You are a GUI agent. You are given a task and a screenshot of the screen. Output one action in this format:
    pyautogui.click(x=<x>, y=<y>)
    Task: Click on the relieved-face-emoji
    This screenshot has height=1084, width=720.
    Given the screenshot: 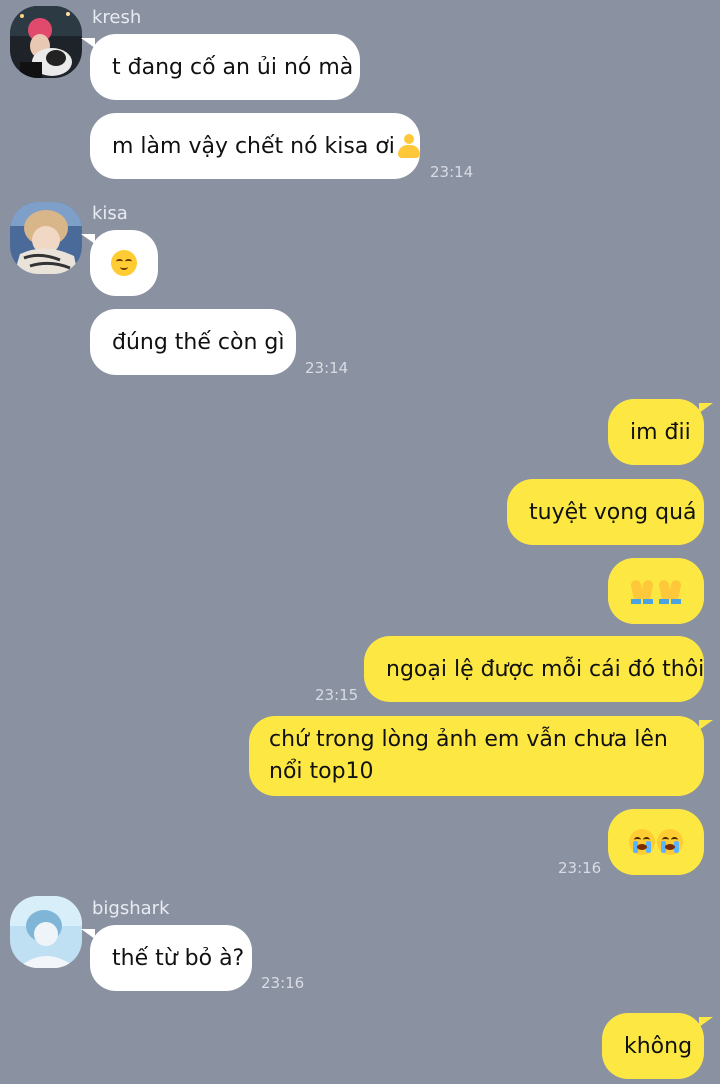 What is the action you would take?
    pyautogui.click(x=124, y=263)
    